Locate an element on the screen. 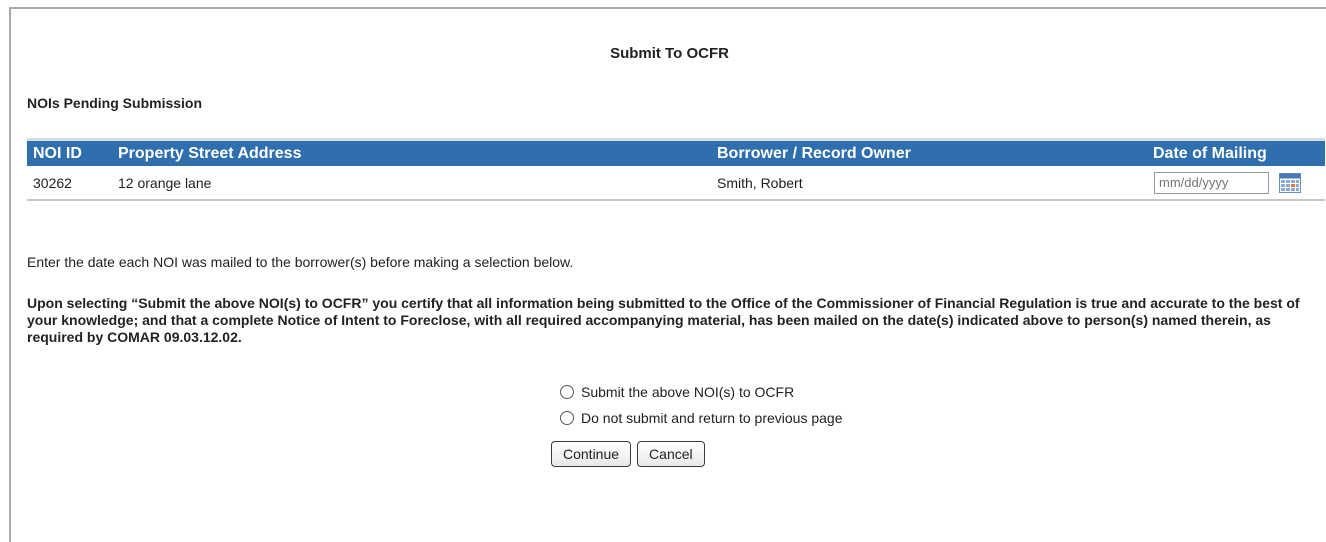  column-header-owner: Borrower / Record Owner is located at coordinates (814, 153).